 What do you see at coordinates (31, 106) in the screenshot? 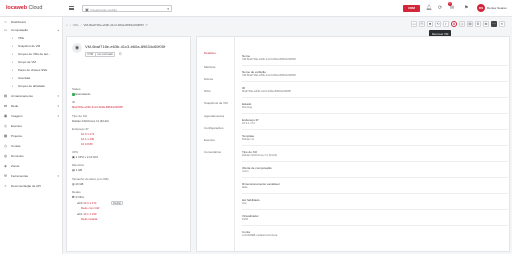
I see `sidebar-item-network: ⇄ Rede ▾` at bounding box center [31, 106].